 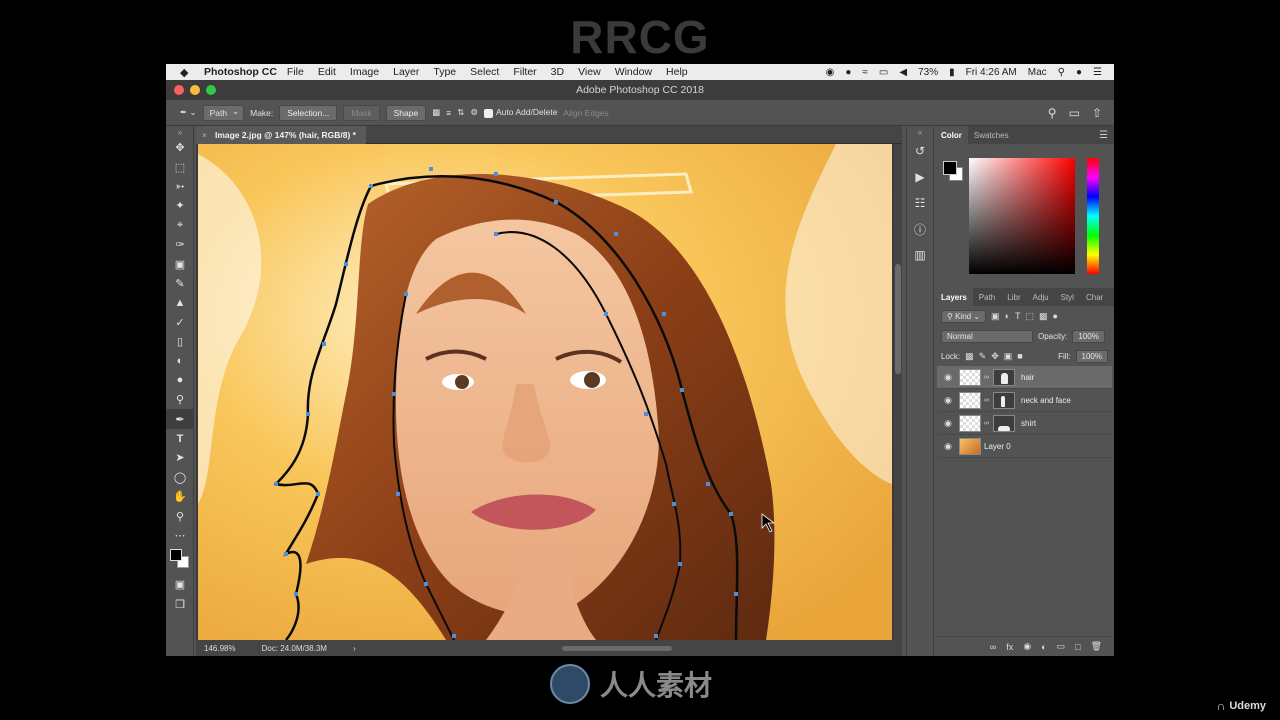 What do you see at coordinates (180, 147) in the screenshot?
I see `move-tool-icon: ✥` at bounding box center [180, 147].